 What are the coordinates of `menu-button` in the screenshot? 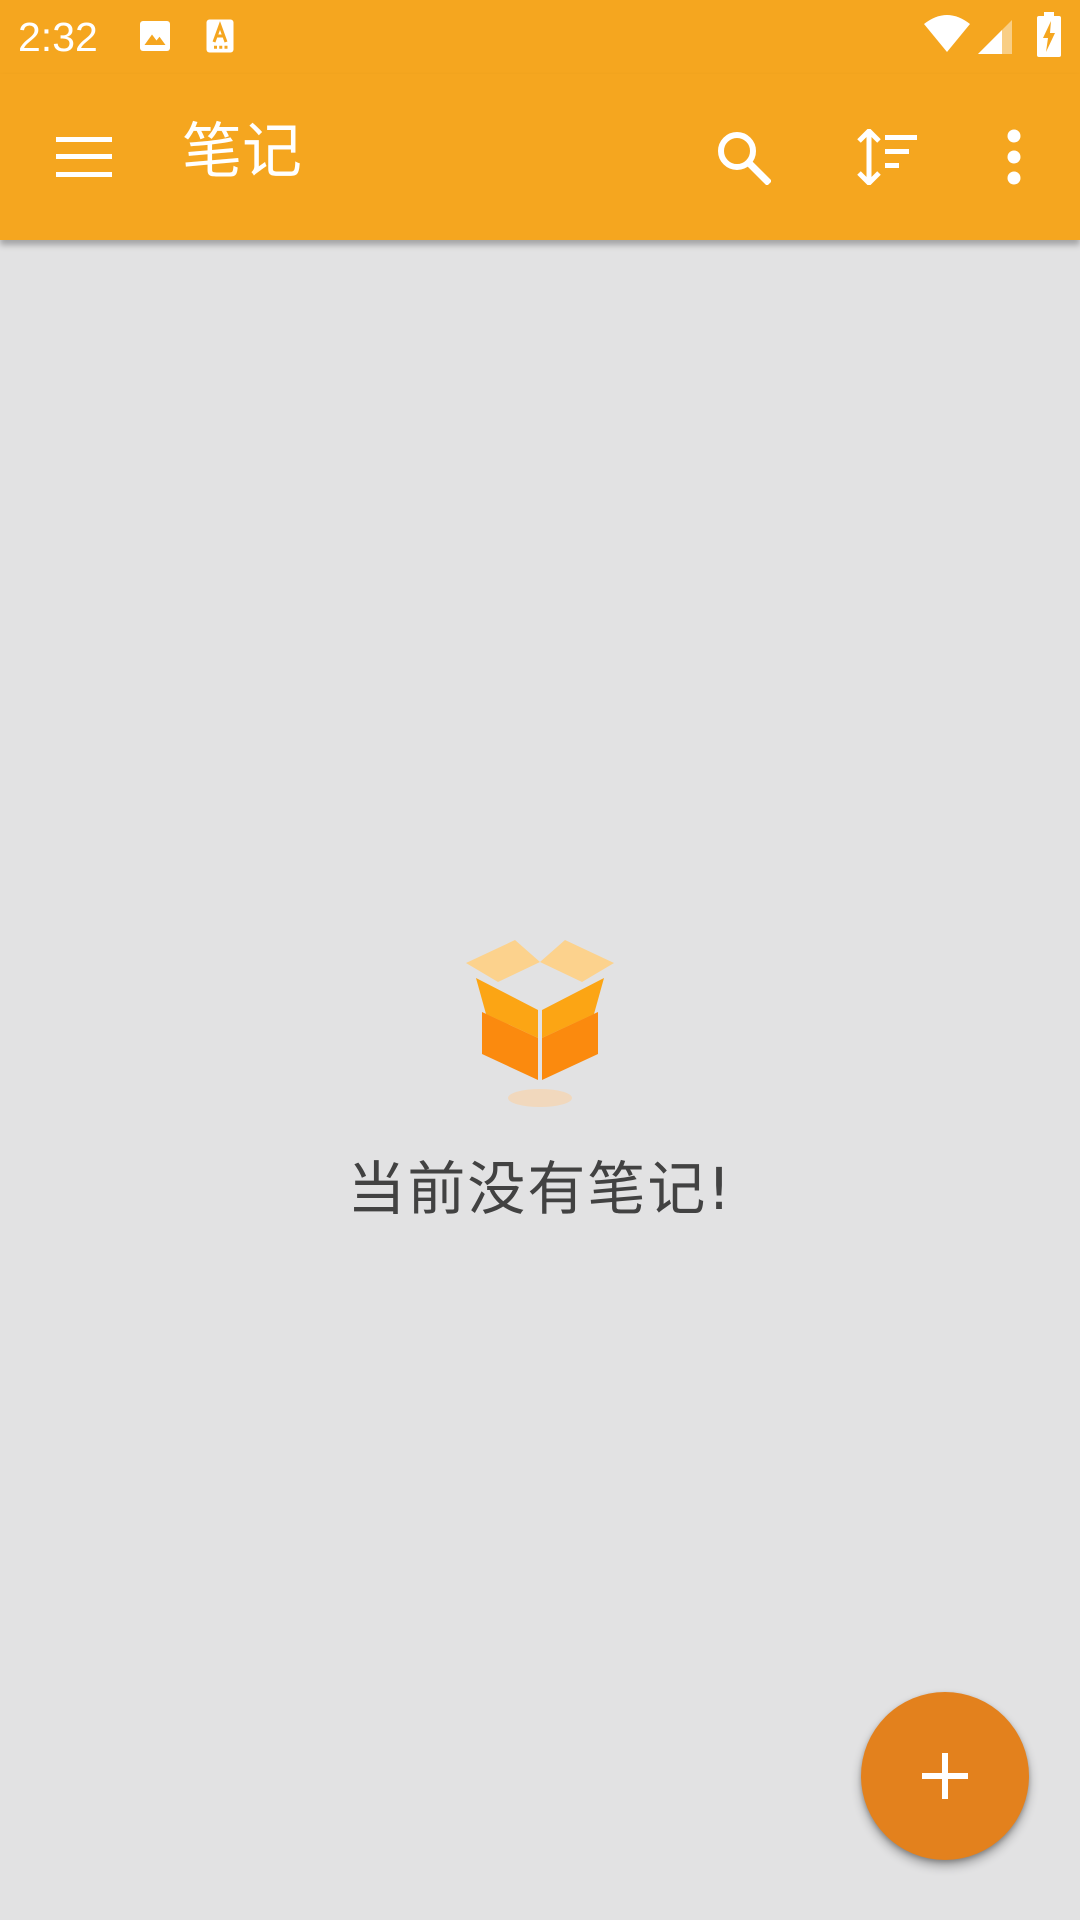 It's located at (84, 157).